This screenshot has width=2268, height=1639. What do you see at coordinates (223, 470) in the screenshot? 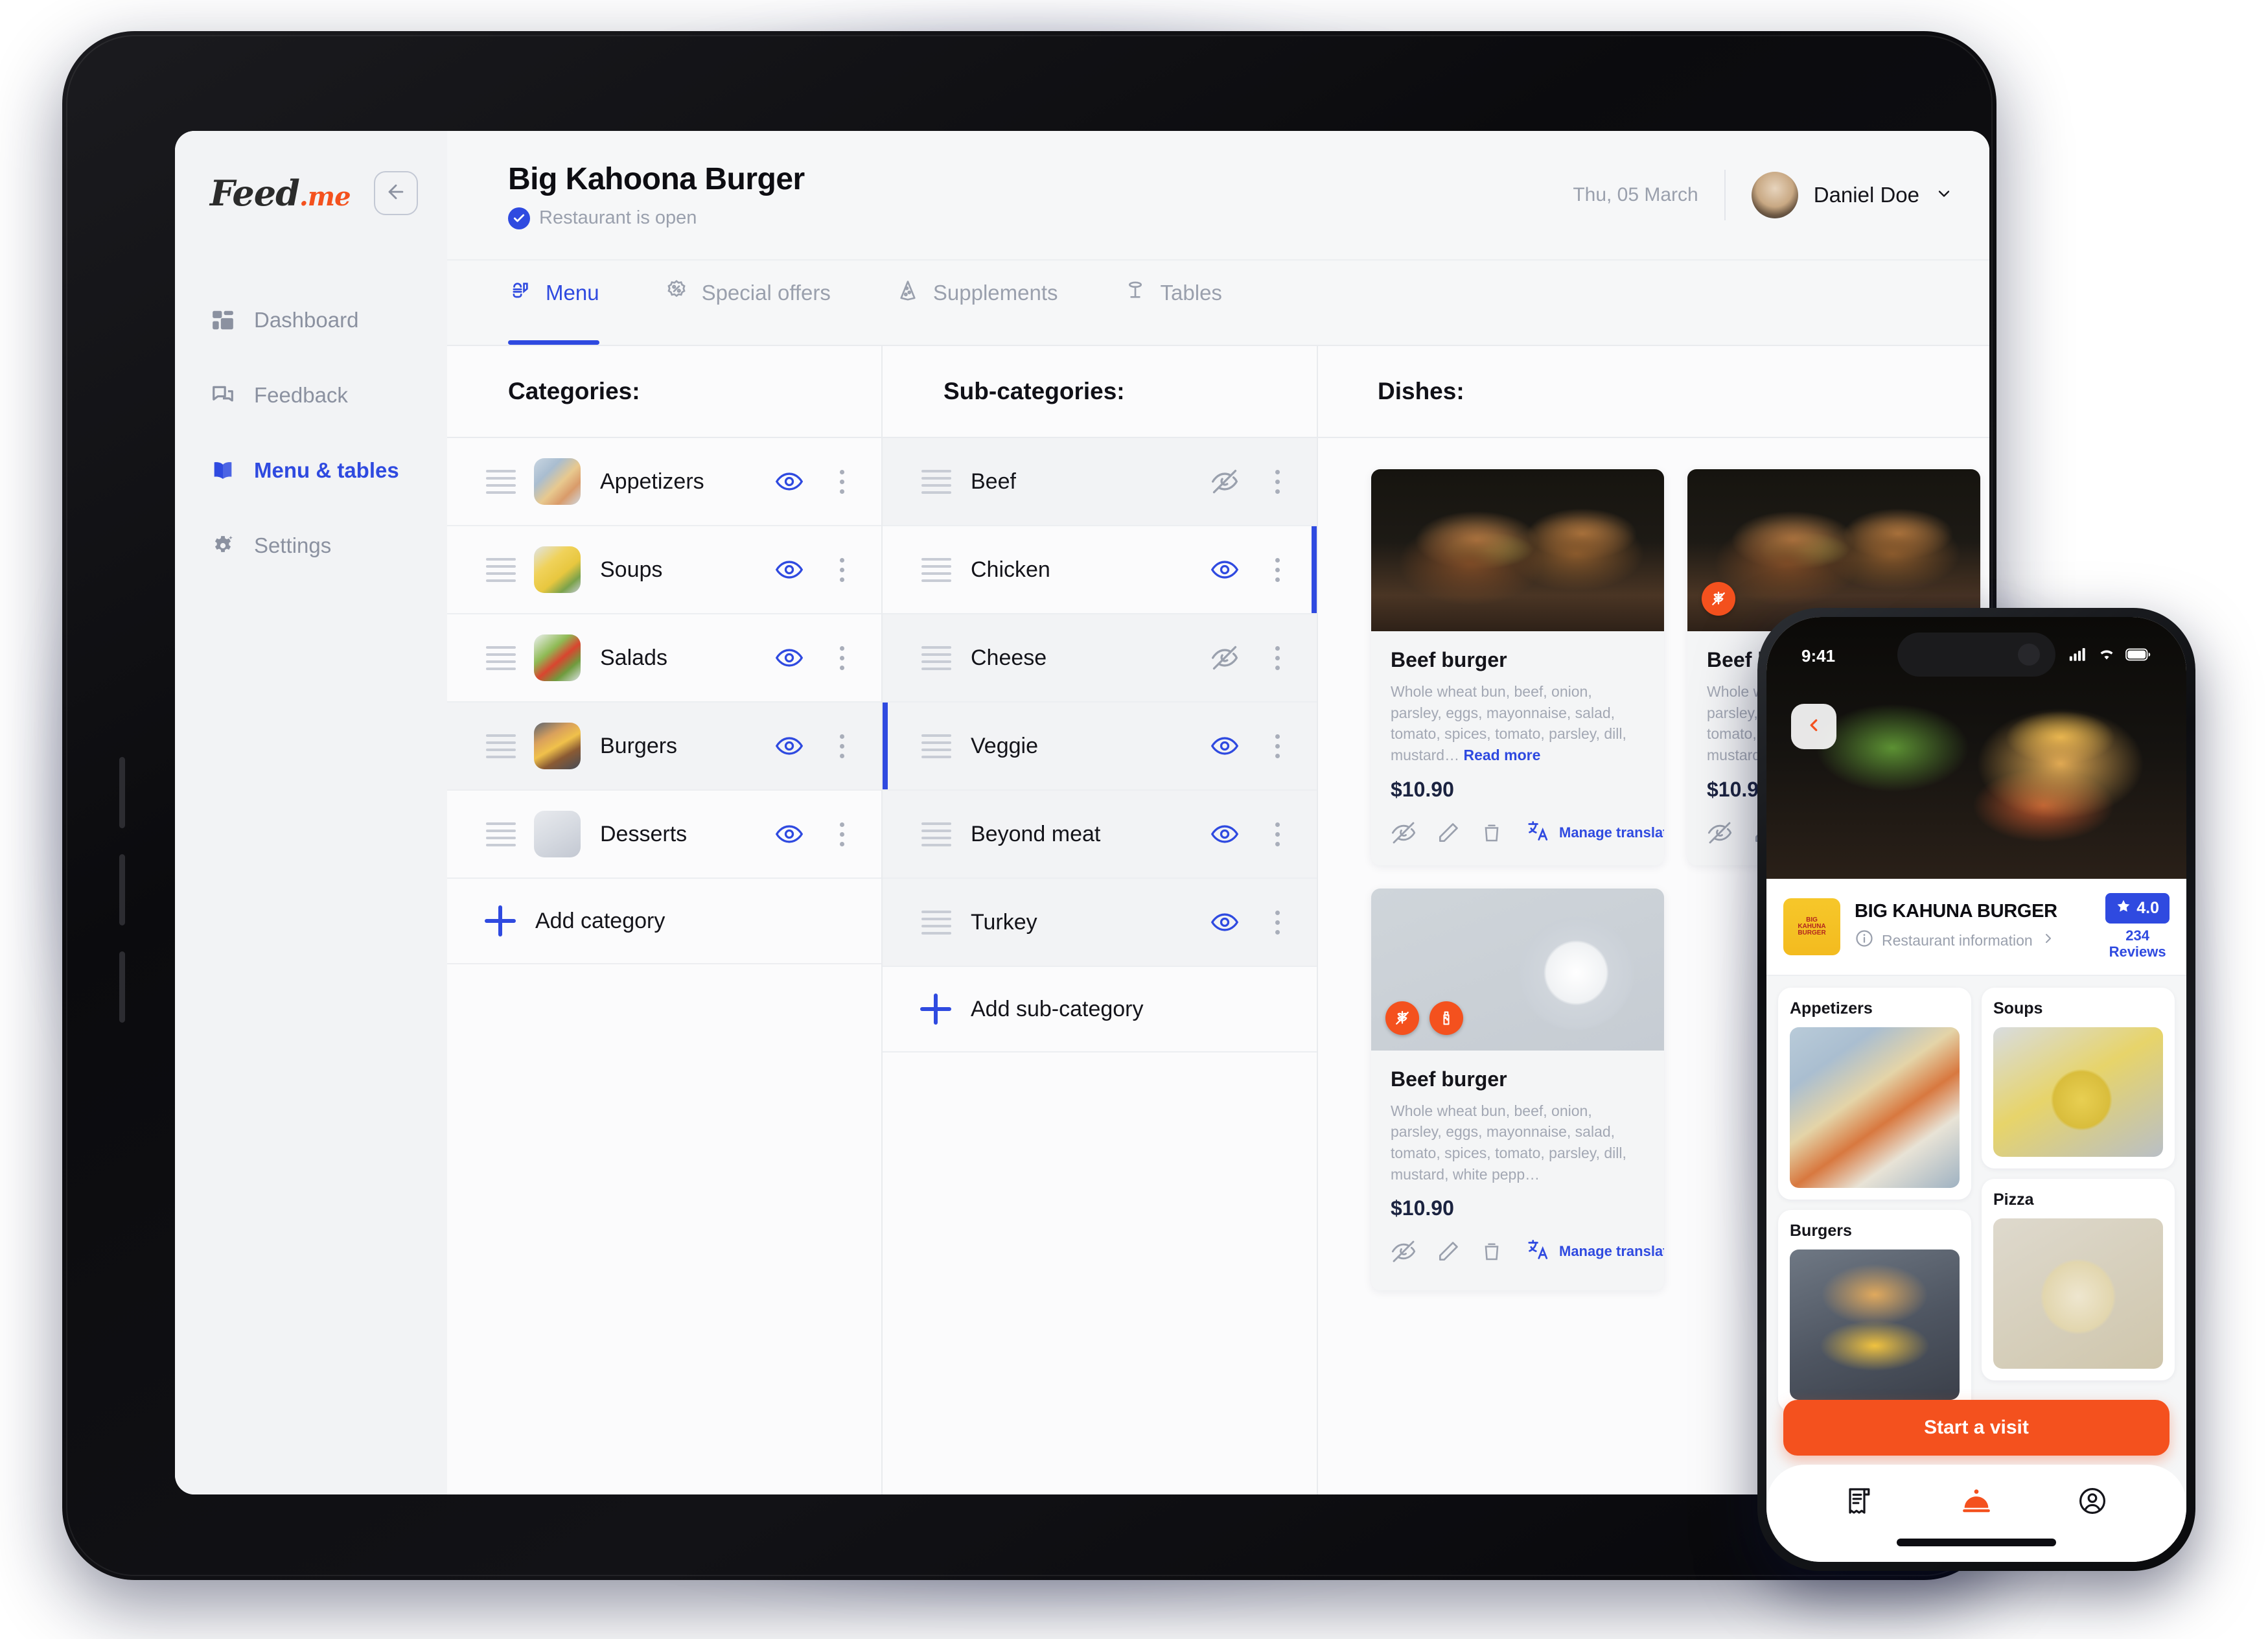
I see `book-icon` at bounding box center [223, 470].